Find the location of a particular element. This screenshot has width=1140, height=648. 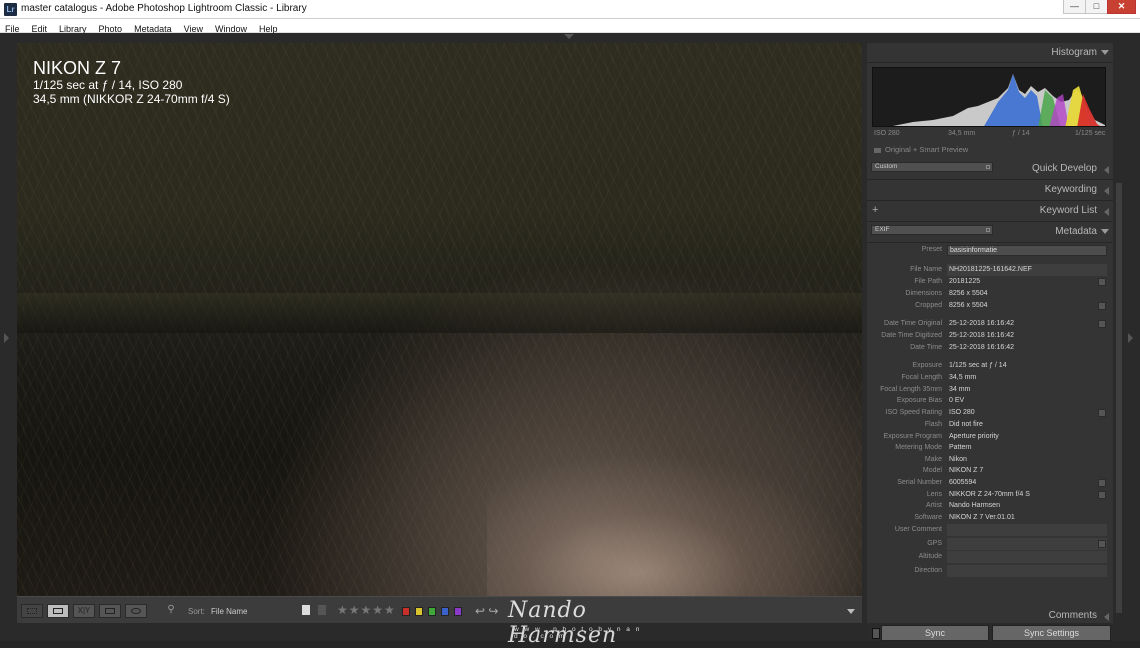

gps-field is located at coordinates (1027, 544).